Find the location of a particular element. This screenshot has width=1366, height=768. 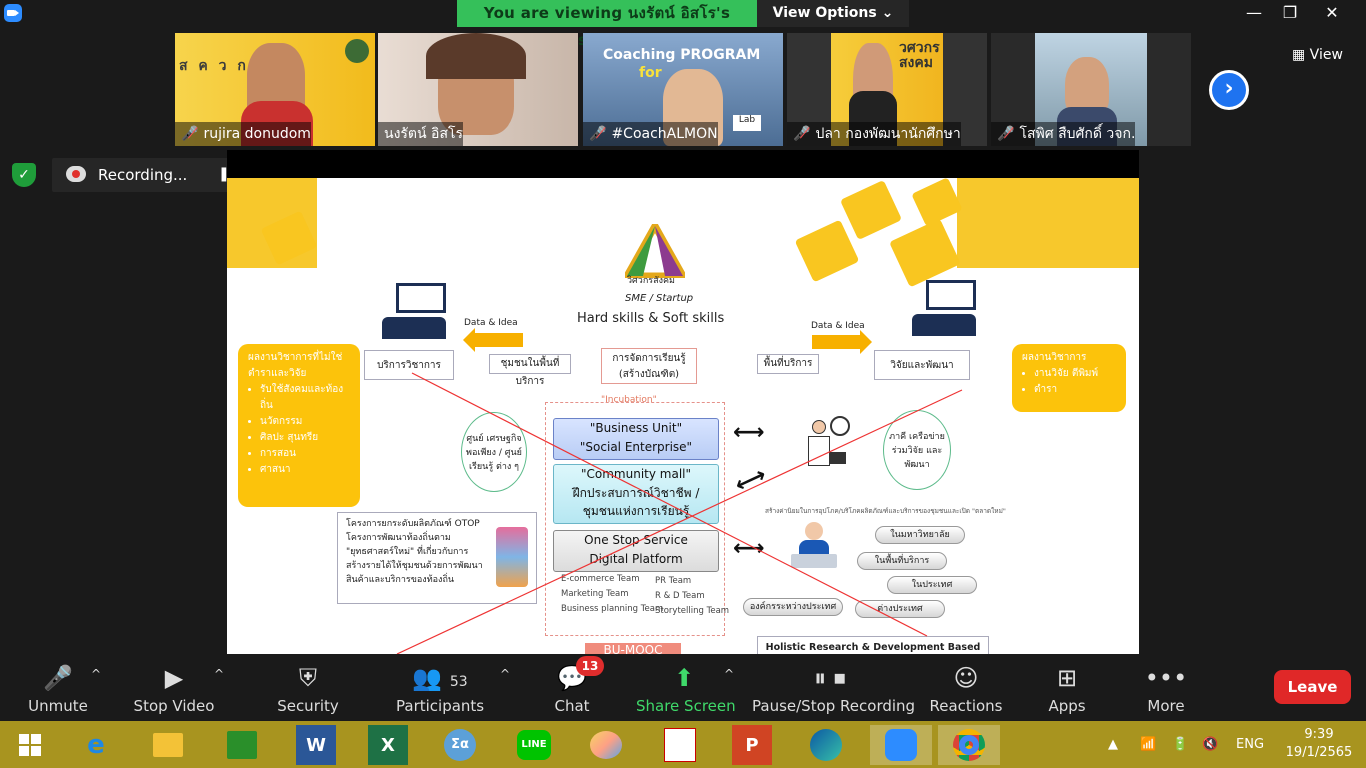

taskbar-clock: 9:39 19/1/2565 is located at coordinates (1319, 744).